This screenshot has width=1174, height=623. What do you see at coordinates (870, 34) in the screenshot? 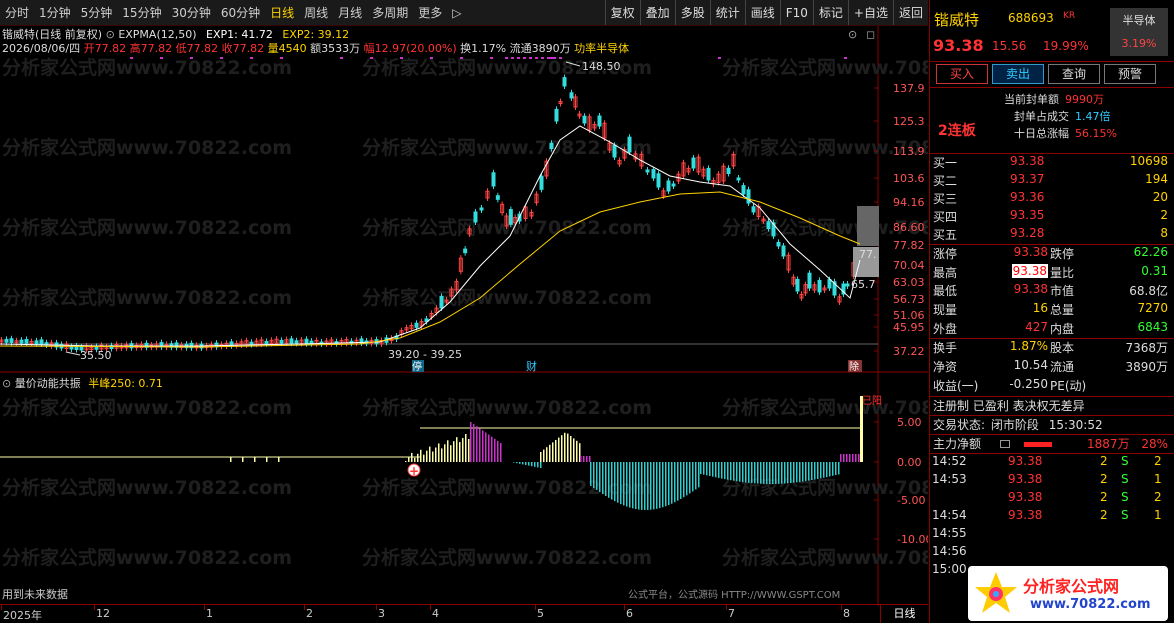
I see `settings-icon: ◻` at bounding box center [870, 34].